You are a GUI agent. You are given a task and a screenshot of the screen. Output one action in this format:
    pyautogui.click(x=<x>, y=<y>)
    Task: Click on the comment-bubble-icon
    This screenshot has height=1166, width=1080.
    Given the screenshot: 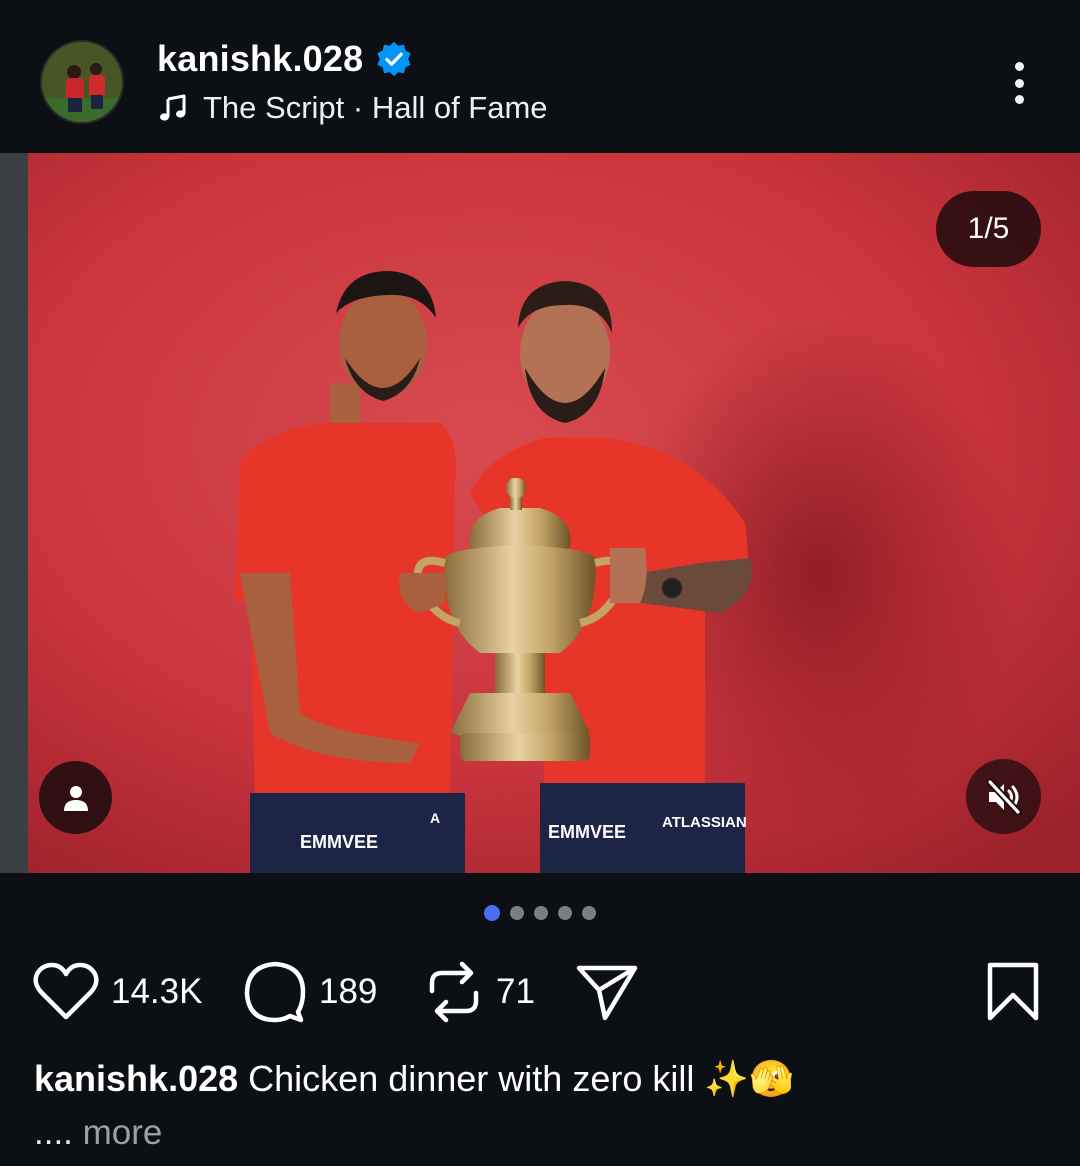 What is the action you would take?
    pyautogui.click(x=275, y=992)
    